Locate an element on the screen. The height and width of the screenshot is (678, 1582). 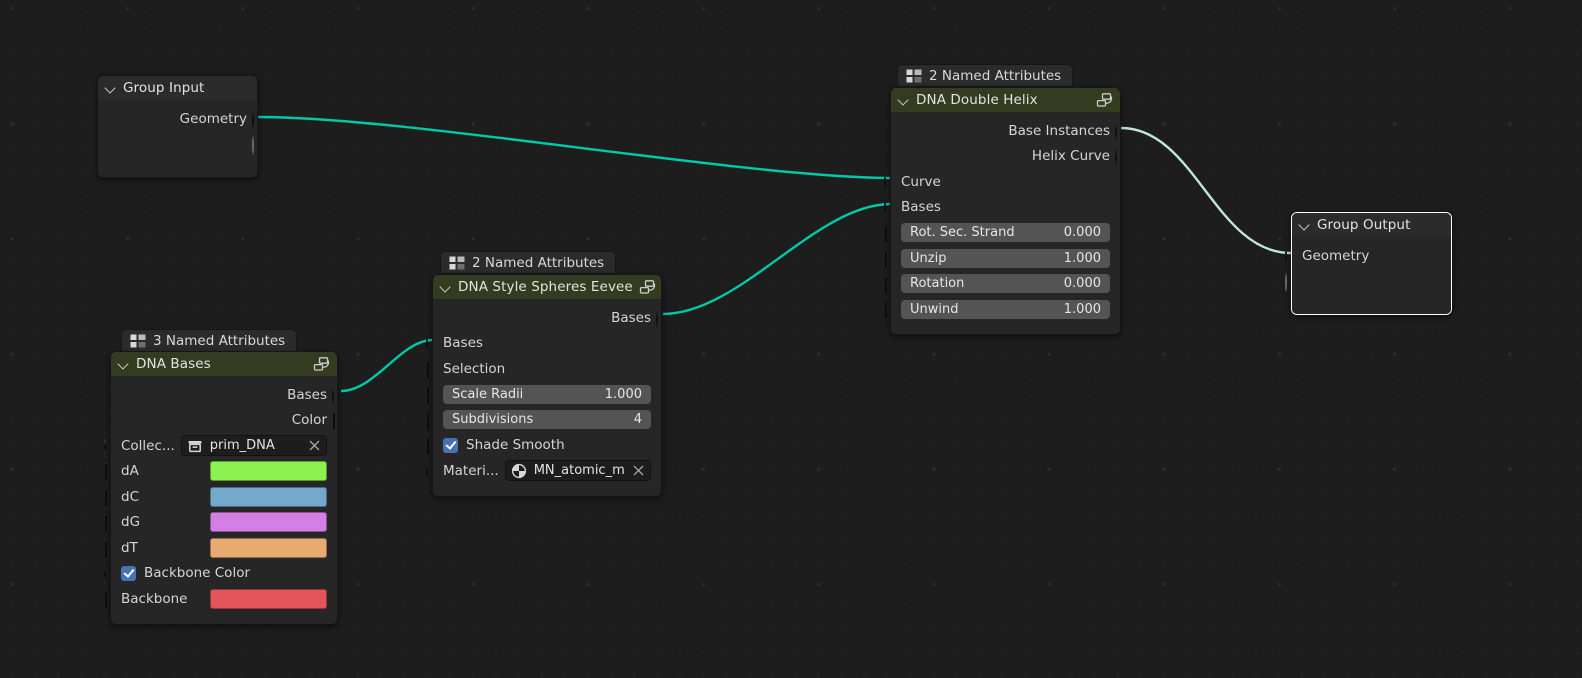
socket-input-selection is located at coordinates (432, 370).